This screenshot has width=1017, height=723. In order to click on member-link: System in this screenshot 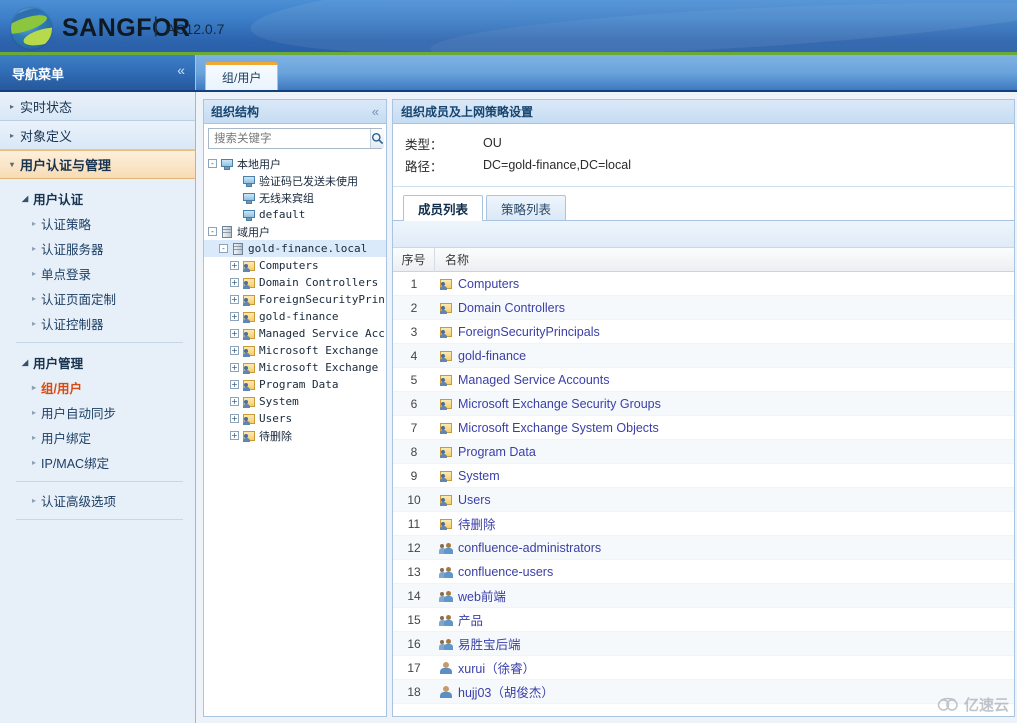, I will do `click(479, 476)`.